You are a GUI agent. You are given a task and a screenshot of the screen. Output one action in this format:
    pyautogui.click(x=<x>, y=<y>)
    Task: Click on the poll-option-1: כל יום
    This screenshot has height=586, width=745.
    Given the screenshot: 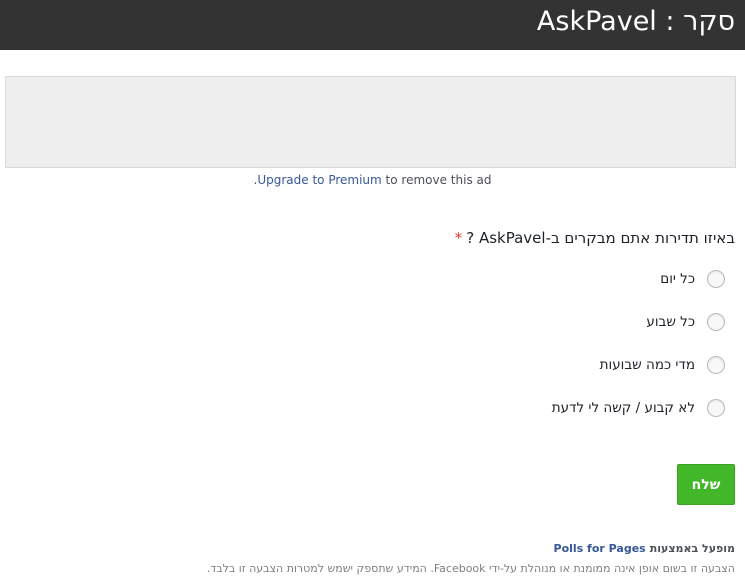 What is the action you would take?
    pyautogui.click(x=692, y=279)
    